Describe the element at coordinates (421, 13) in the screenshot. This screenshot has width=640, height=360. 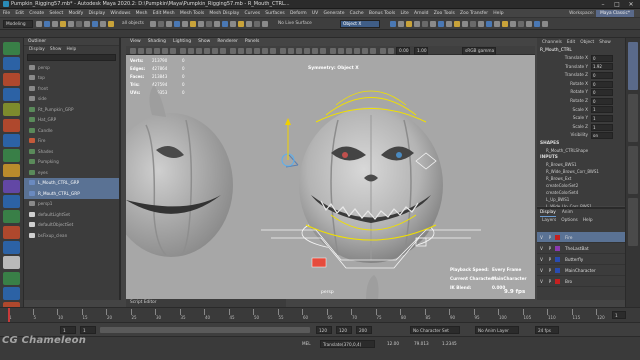
I see `menu-item: Arnold` at that location.